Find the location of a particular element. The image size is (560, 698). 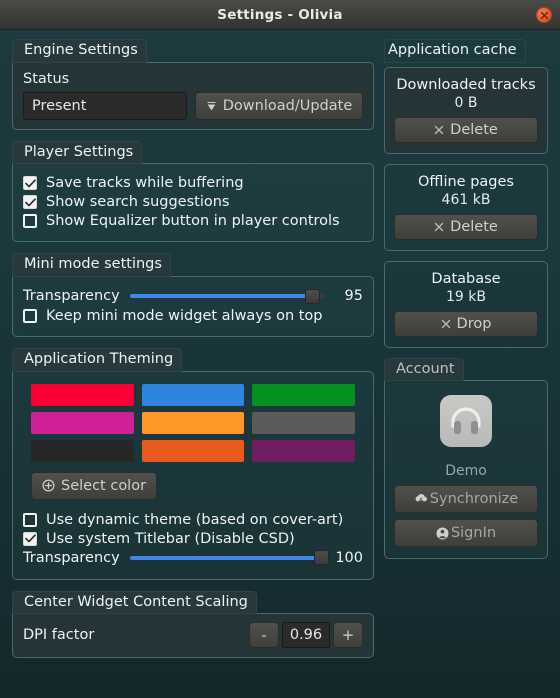

plus-circle-icon is located at coordinates (48, 485).